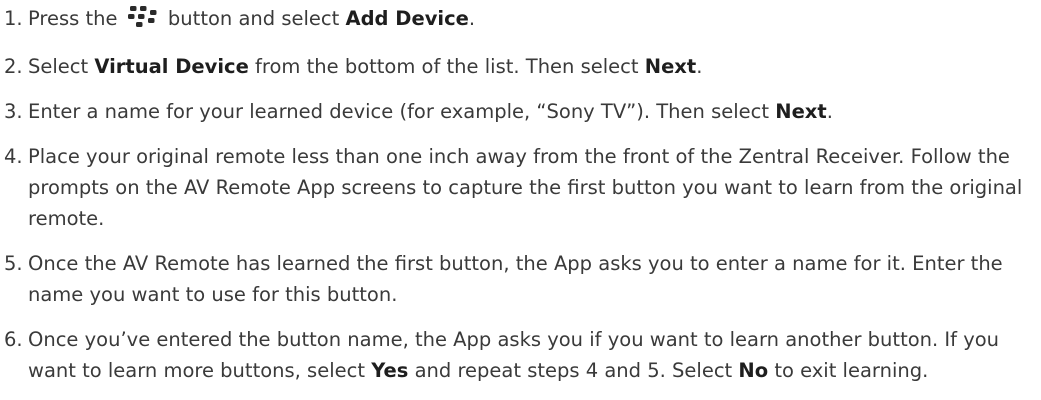 The height and width of the screenshot is (400, 1041). I want to click on text-run: Select, so click(61, 66).